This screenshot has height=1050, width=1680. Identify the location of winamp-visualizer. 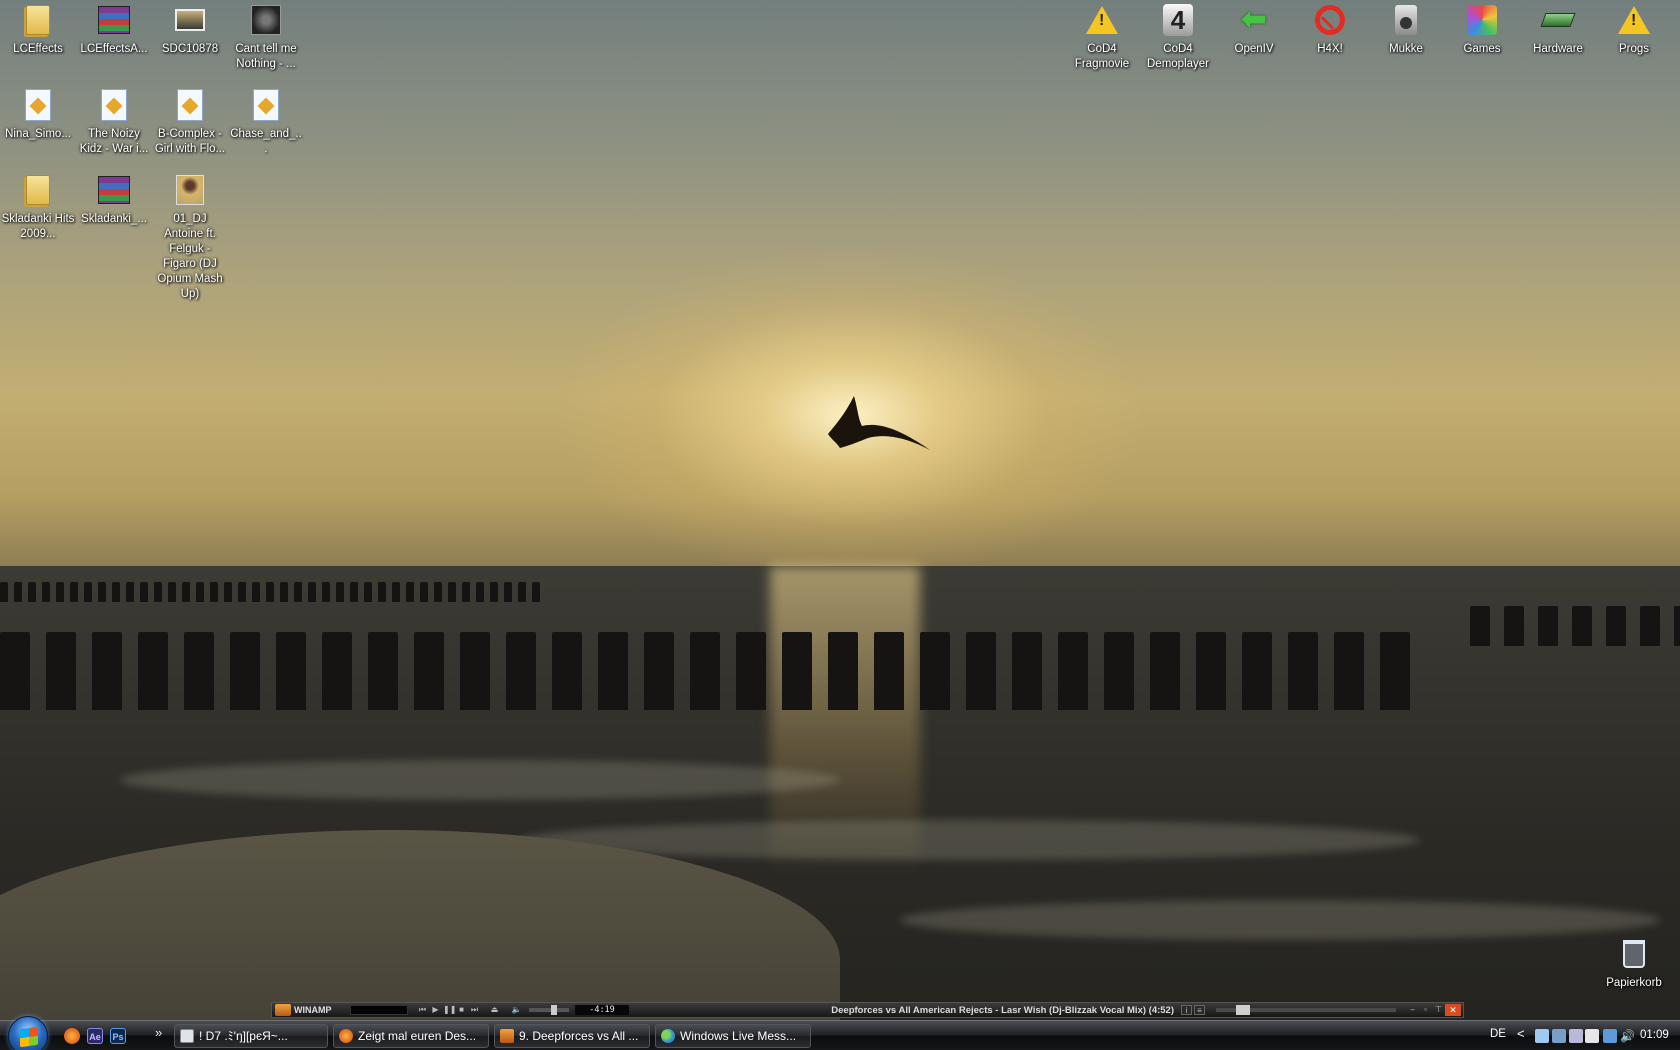
(379, 1010).